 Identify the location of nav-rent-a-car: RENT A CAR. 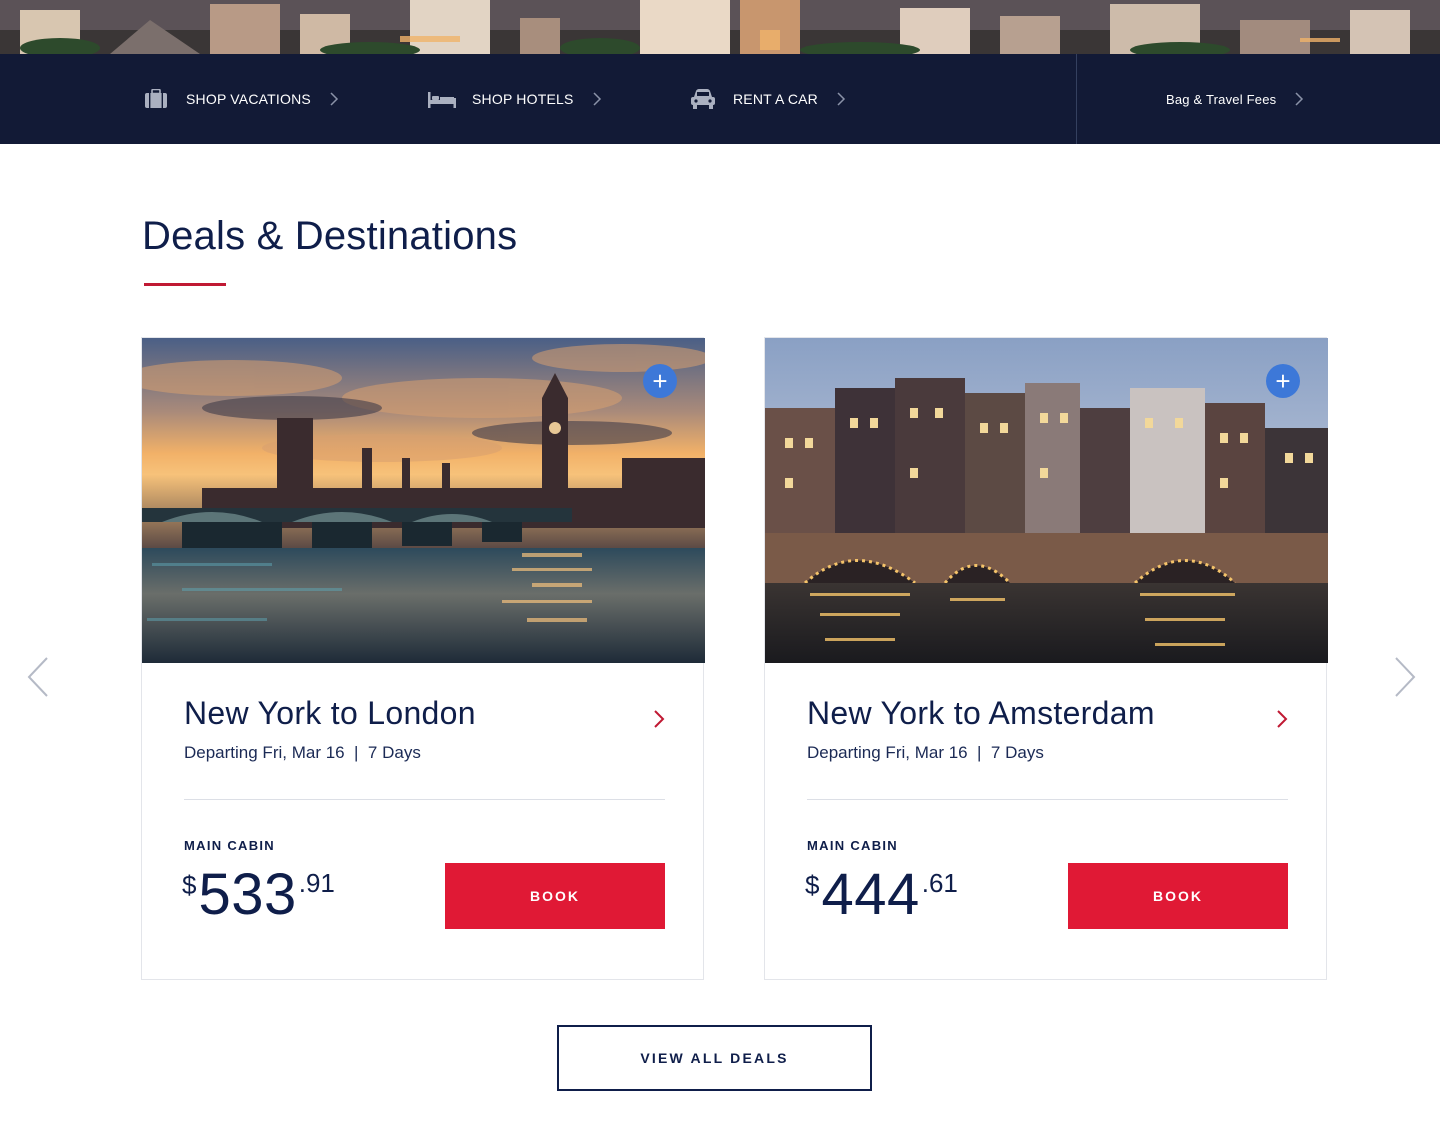
(767, 99).